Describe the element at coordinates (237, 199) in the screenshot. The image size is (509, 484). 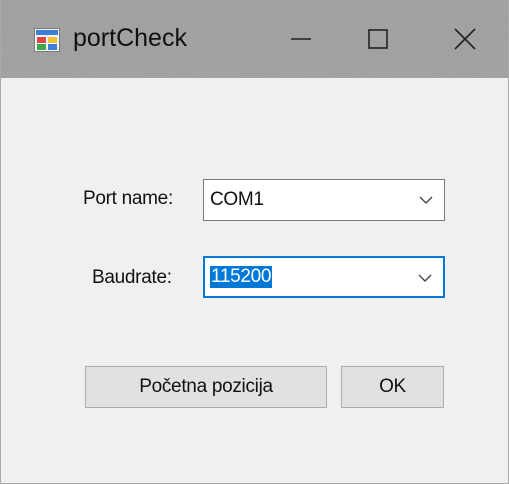
I see `port-name-value: COM1` at that location.